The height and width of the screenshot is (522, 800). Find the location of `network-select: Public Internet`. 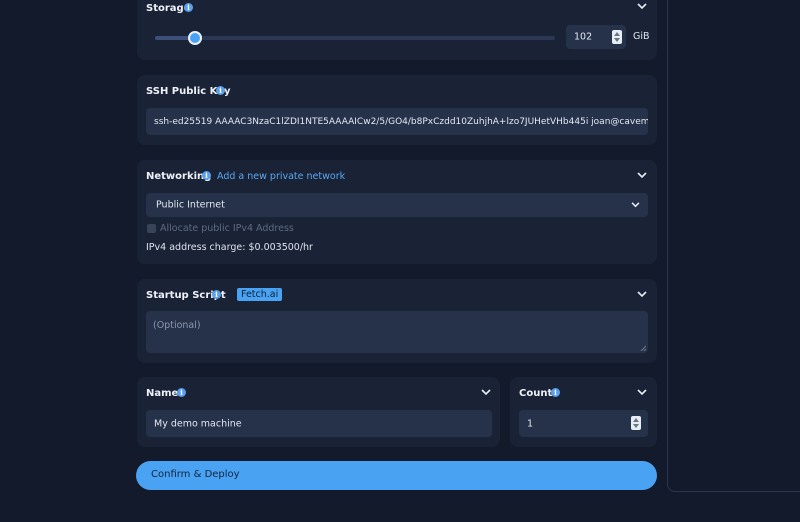

network-select: Public Internet is located at coordinates (397, 205).